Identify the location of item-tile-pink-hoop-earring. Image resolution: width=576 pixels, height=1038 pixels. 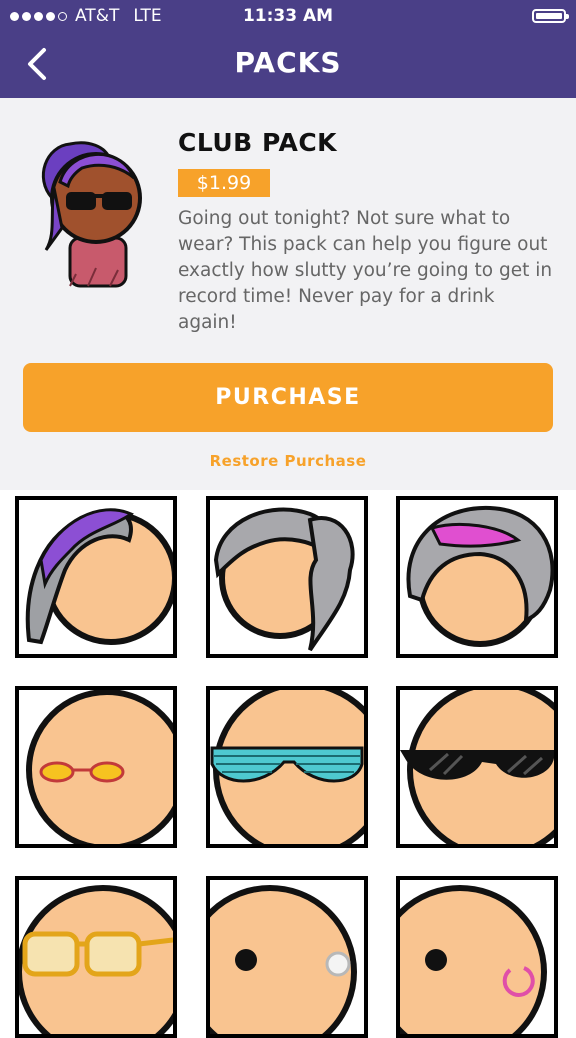
(477, 957).